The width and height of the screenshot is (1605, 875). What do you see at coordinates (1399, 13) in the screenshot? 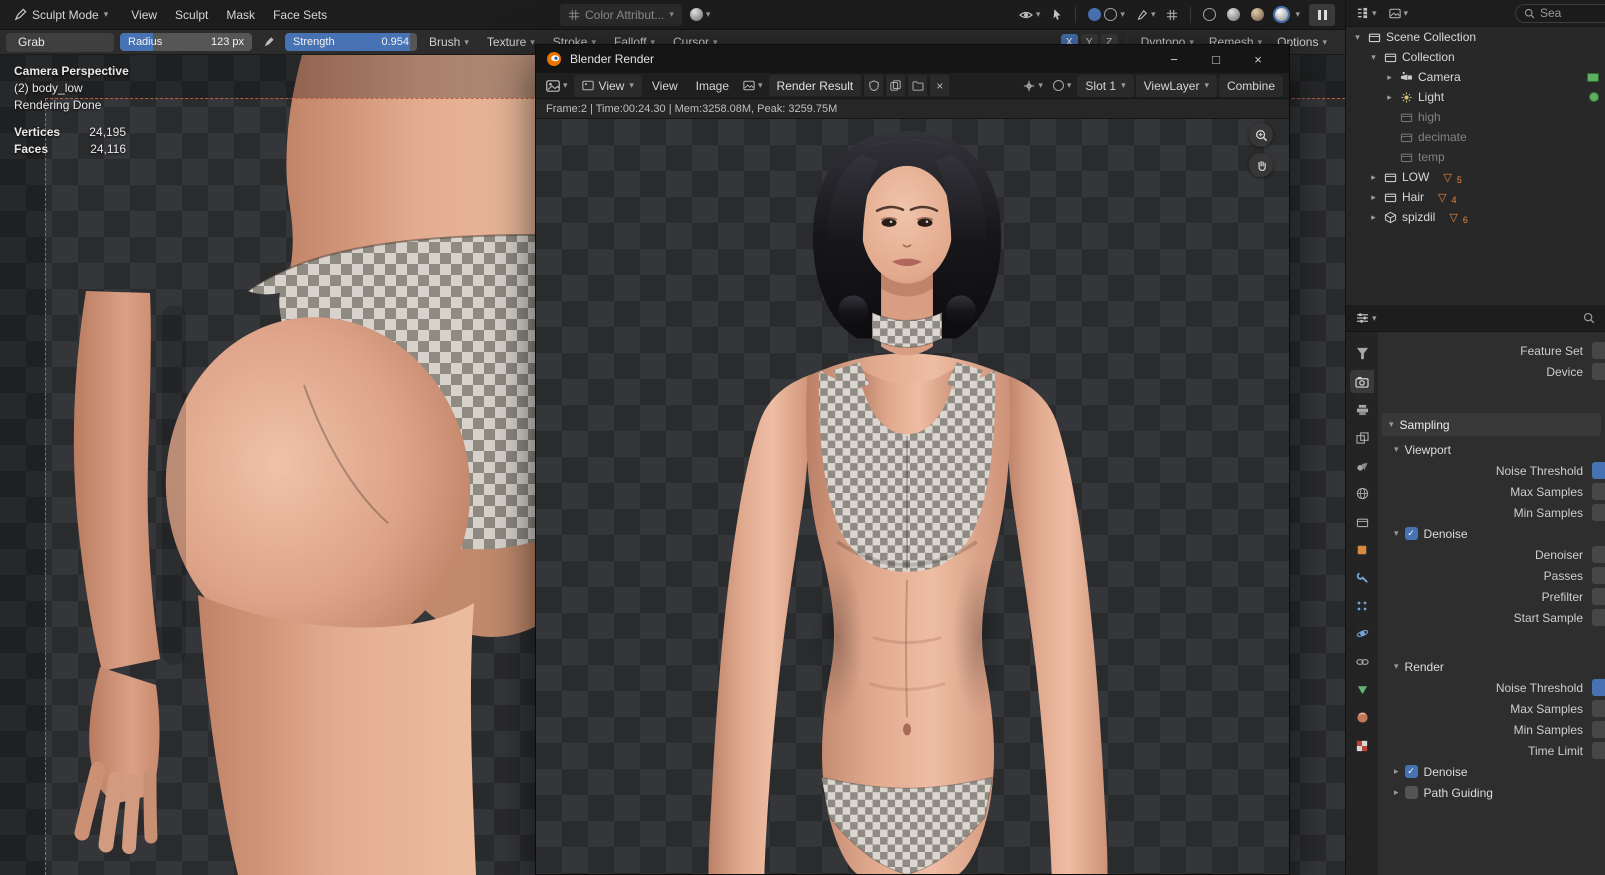
I see `outliner-display-mode-dropdown: ▾` at bounding box center [1399, 13].